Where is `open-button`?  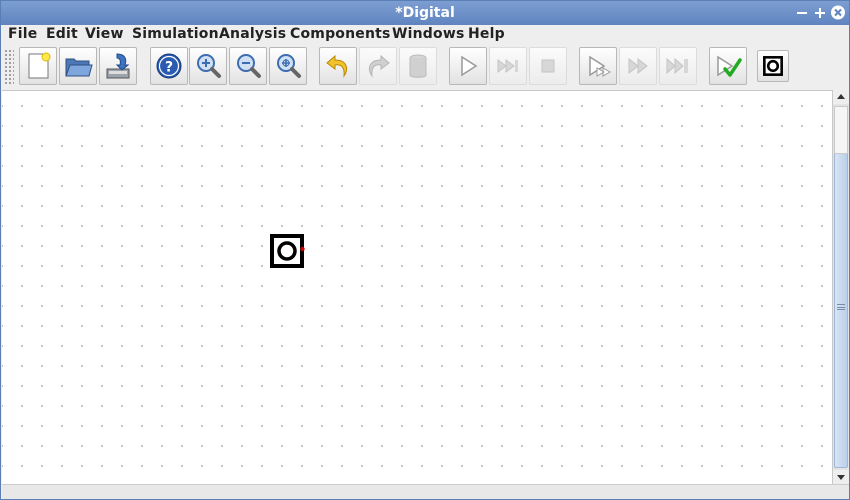
open-button is located at coordinates (78, 66).